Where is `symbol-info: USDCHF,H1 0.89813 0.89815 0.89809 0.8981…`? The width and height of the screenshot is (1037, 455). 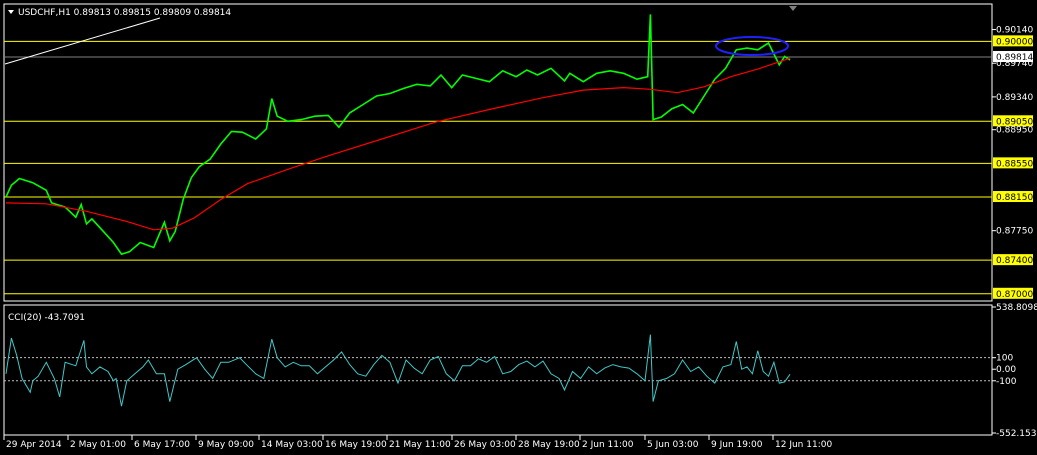
symbol-info: USDCHF,H1 0.89813 0.89815 0.89809 0.8981… is located at coordinates (124, 13).